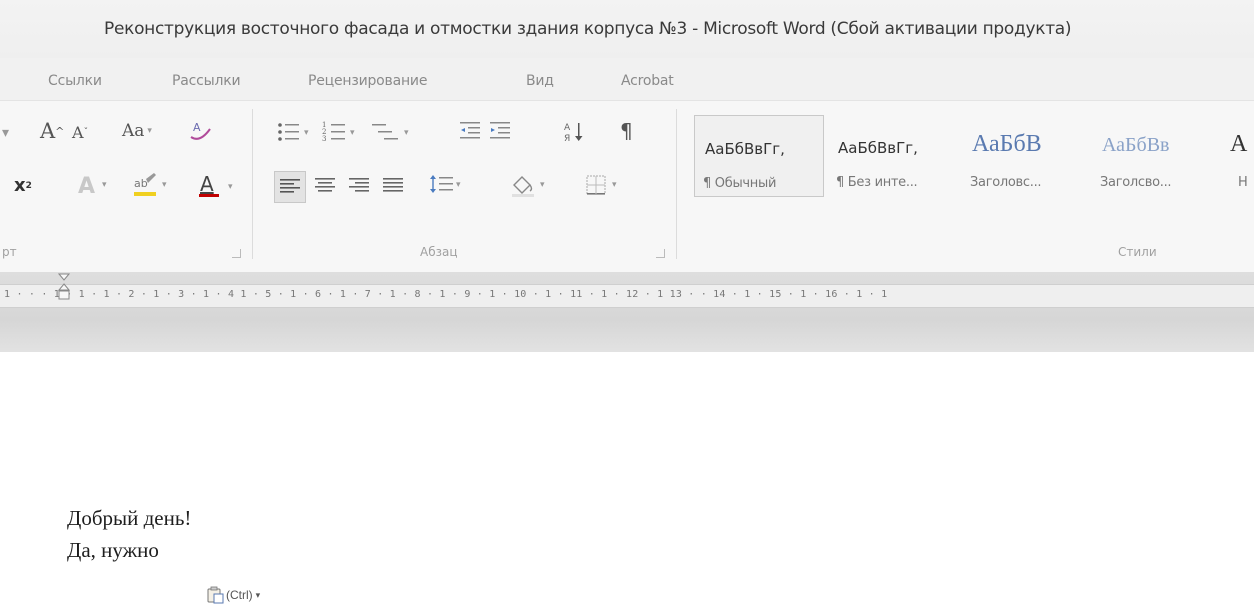 The image size is (1254, 607). Describe the element at coordinates (439, 252) in the screenshot. I see `paragraph-group-label: Абзац` at that location.